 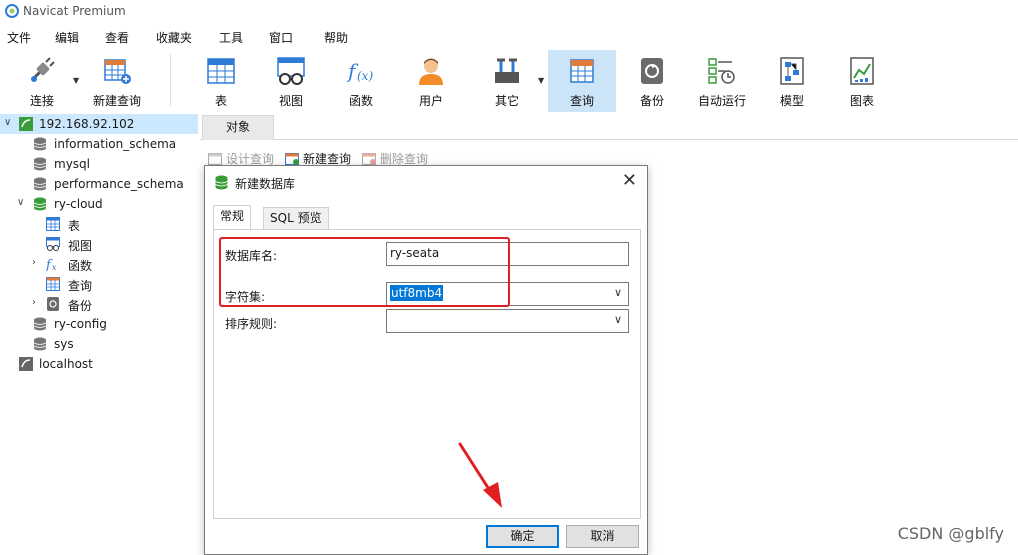 What do you see at coordinates (99, 244) in the screenshot?
I see `tree-node-views: 视图` at bounding box center [99, 244].